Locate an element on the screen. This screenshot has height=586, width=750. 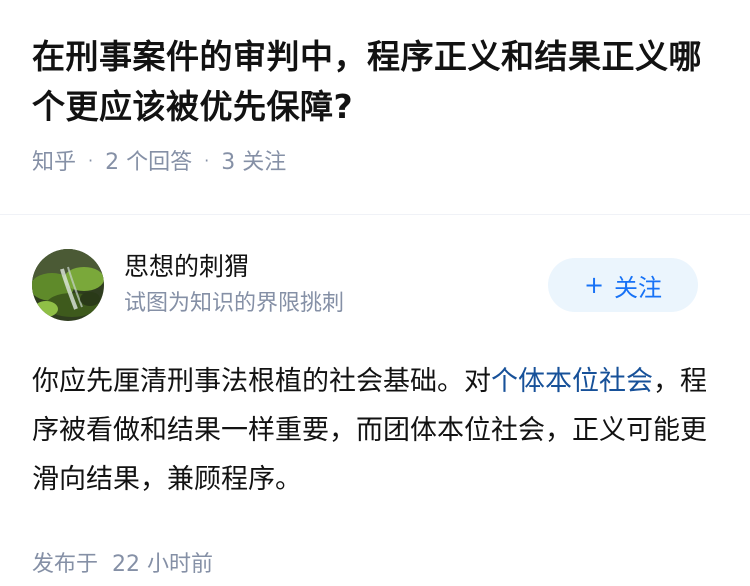
author-bio: 试图为知识的界限挑刺 is located at coordinates (234, 303).